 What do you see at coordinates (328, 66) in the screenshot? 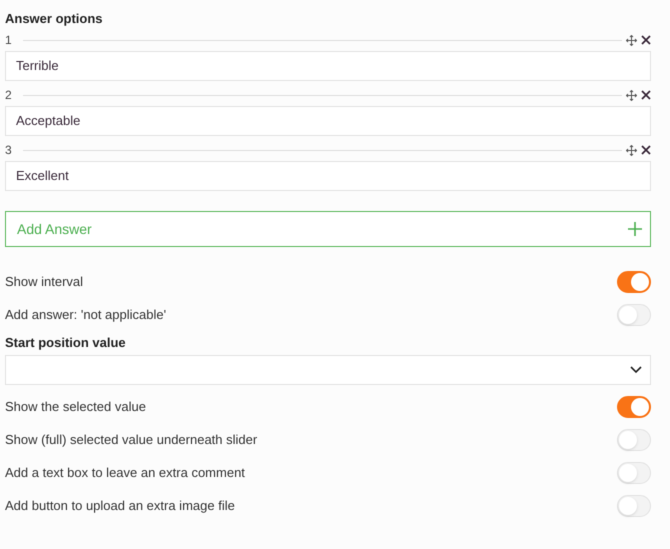
I see `answer-input: Terrible` at bounding box center [328, 66].